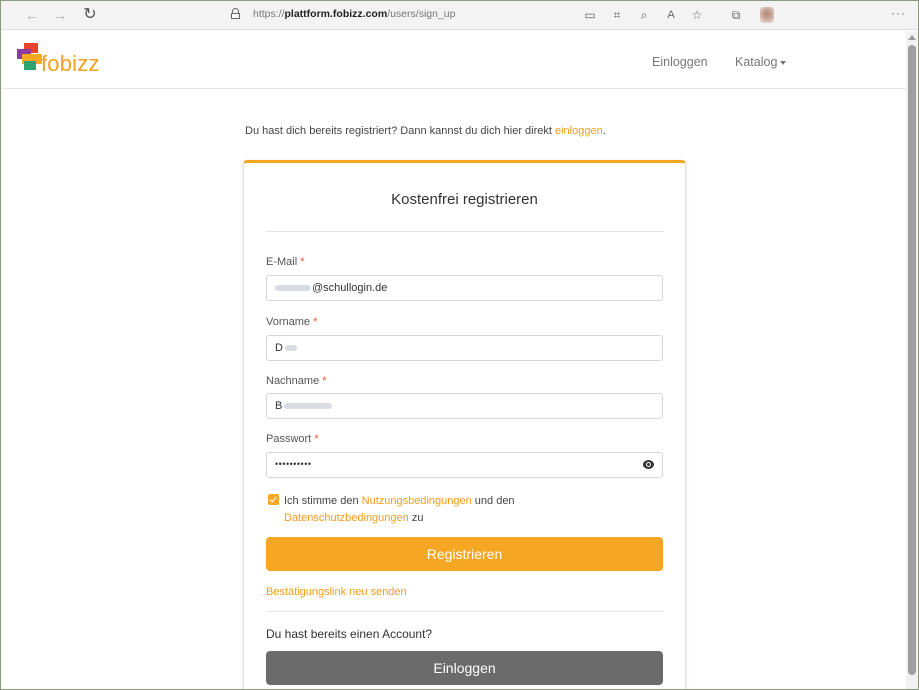 This screenshot has height=690, width=919. Describe the element at coordinates (783, 62) in the screenshot. I see `chevron-down-icon` at that location.